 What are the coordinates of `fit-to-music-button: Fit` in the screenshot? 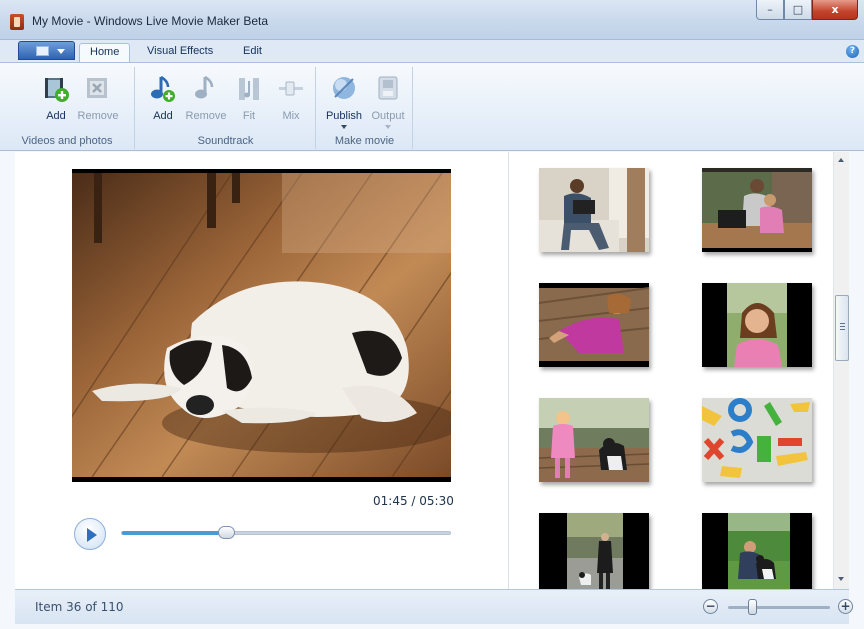 It's located at (249, 99).